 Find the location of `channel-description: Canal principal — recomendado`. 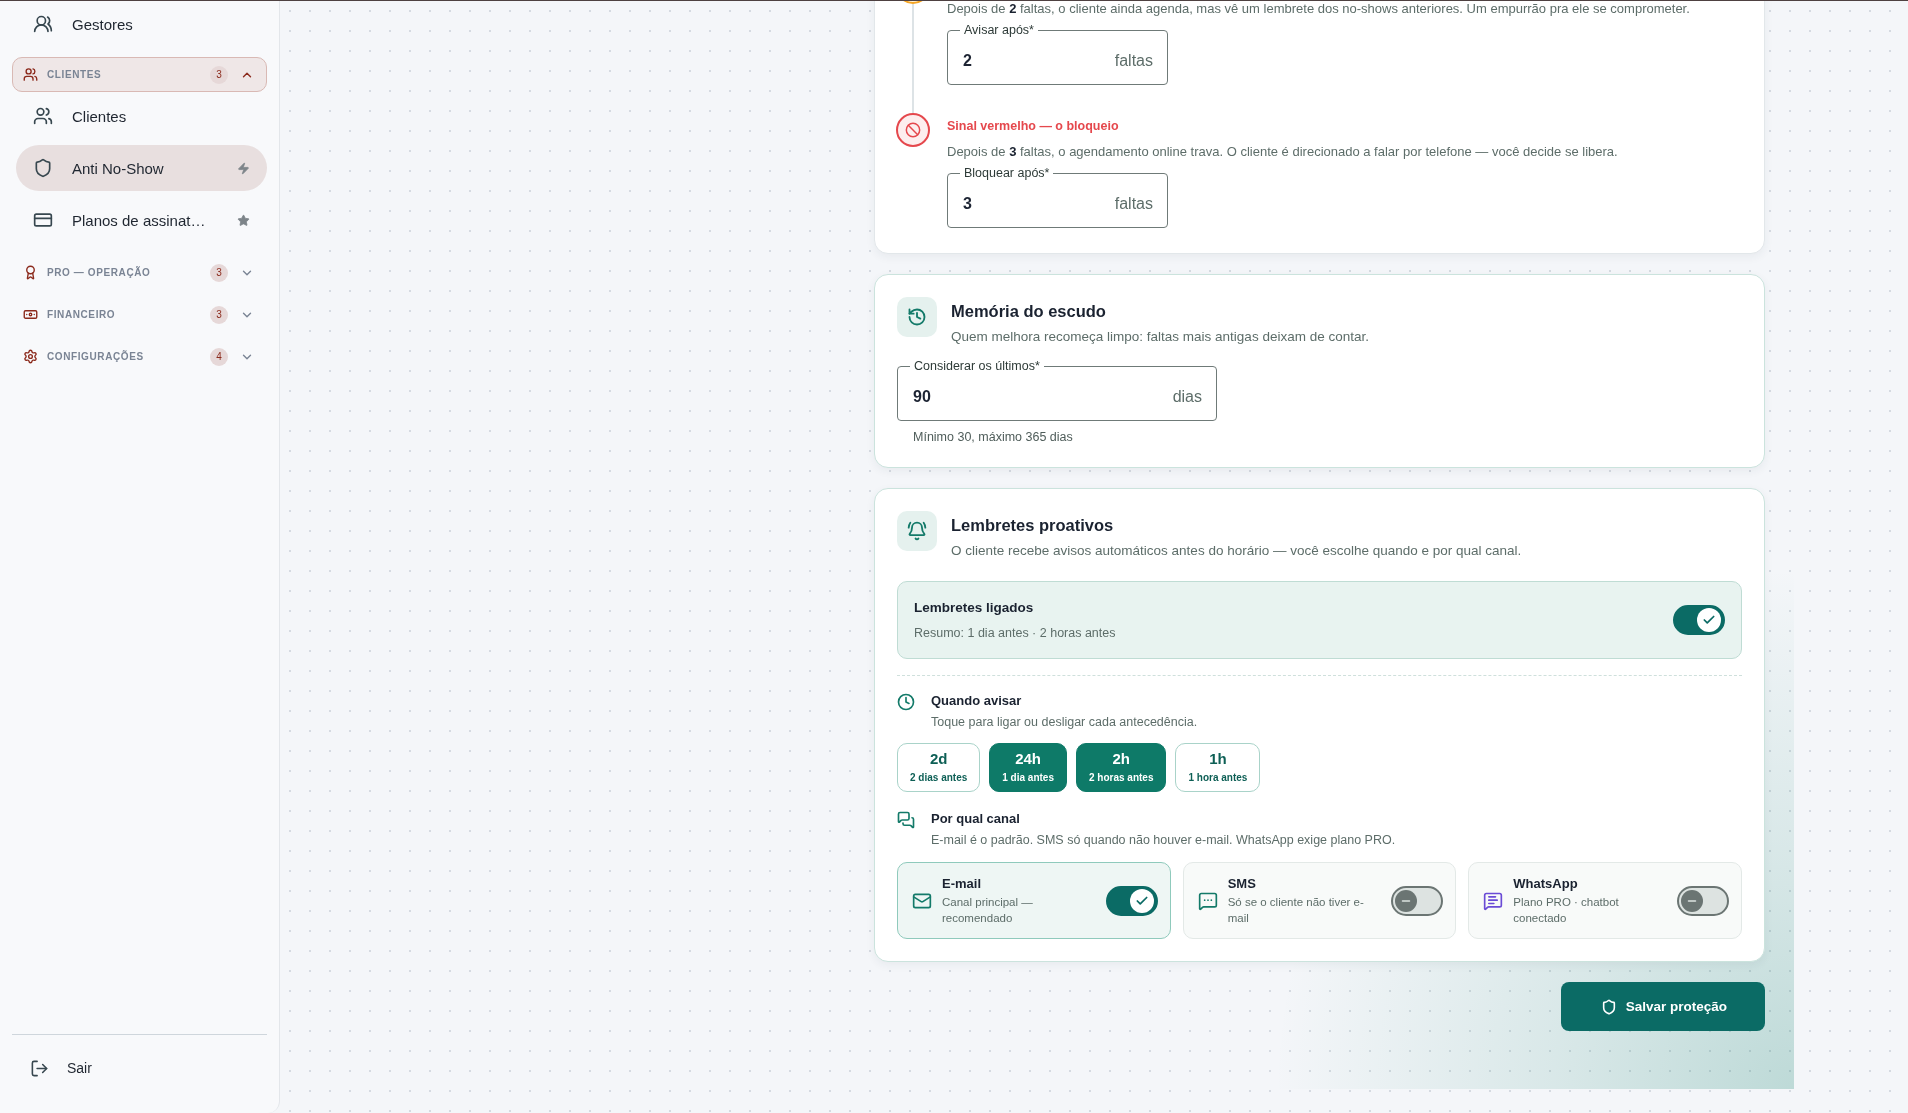

channel-description: Canal principal — recomendado is located at coordinates (988, 910).